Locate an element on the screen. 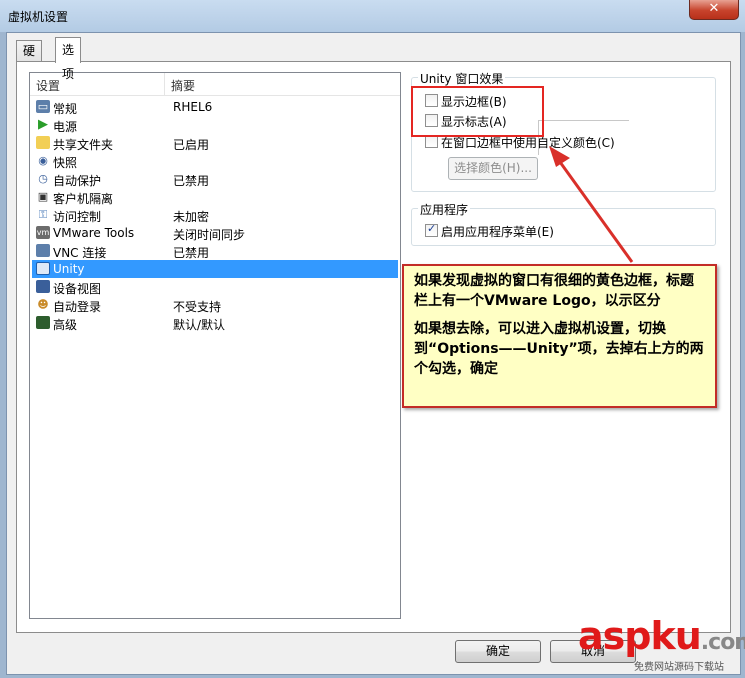 The image size is (745, 678). chart-icon is located at coordinates (43, 322).